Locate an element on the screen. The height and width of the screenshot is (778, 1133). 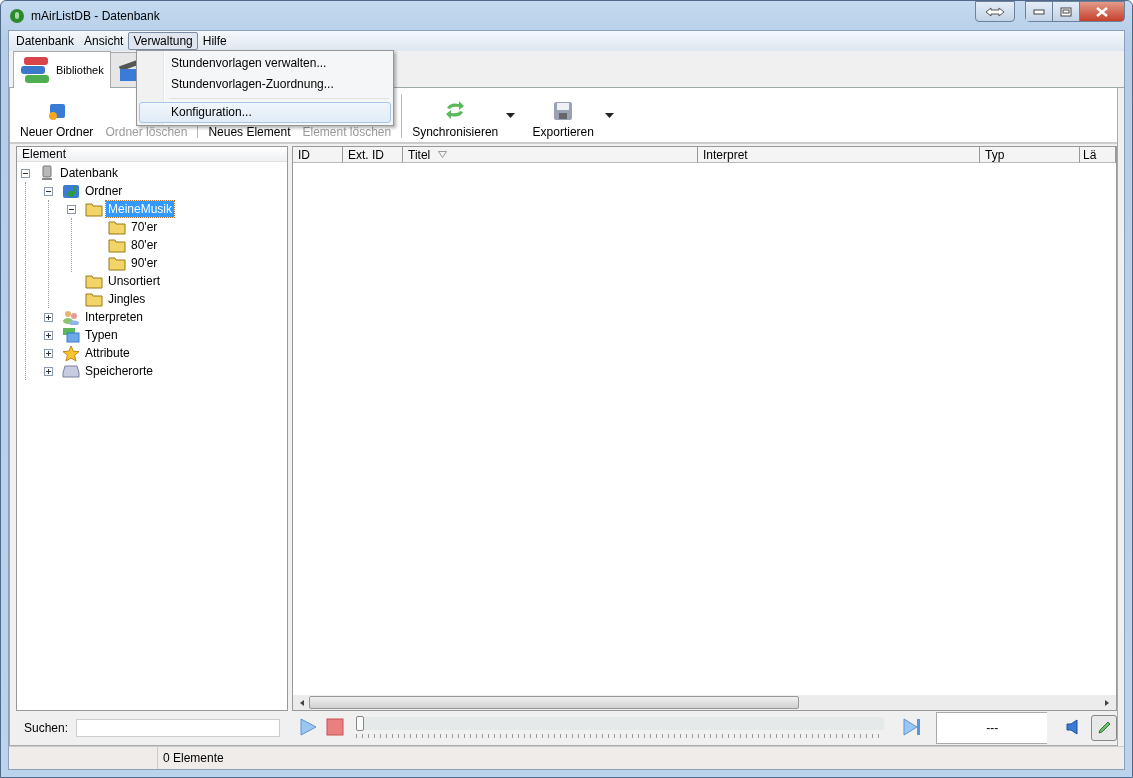
status-text: 0 Elemente is located at coordinates (193, 758).